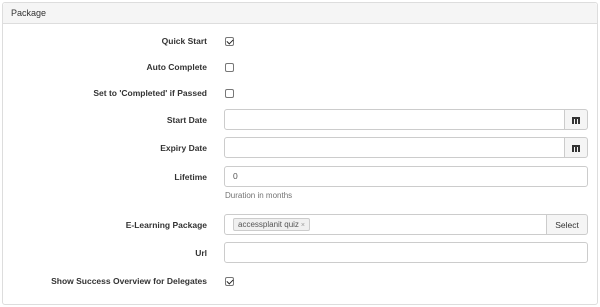  I want to click on set-completed-checkbox, so click(229, 93).